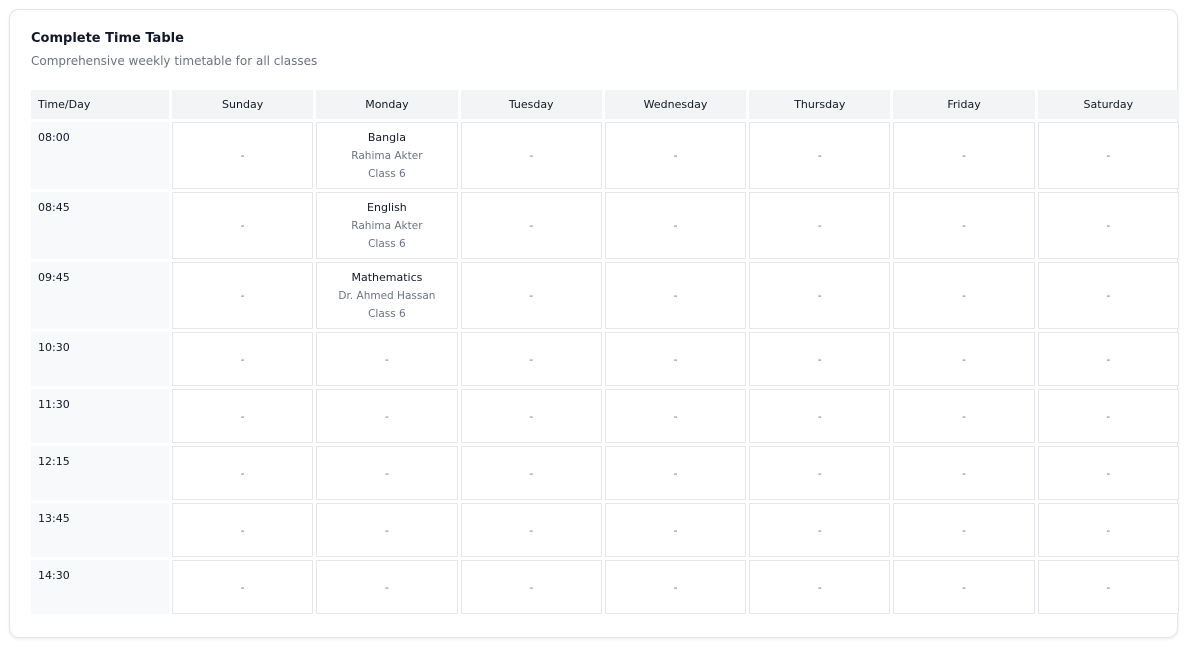  I want to click on header-day: Sunday, so click(243, 104).